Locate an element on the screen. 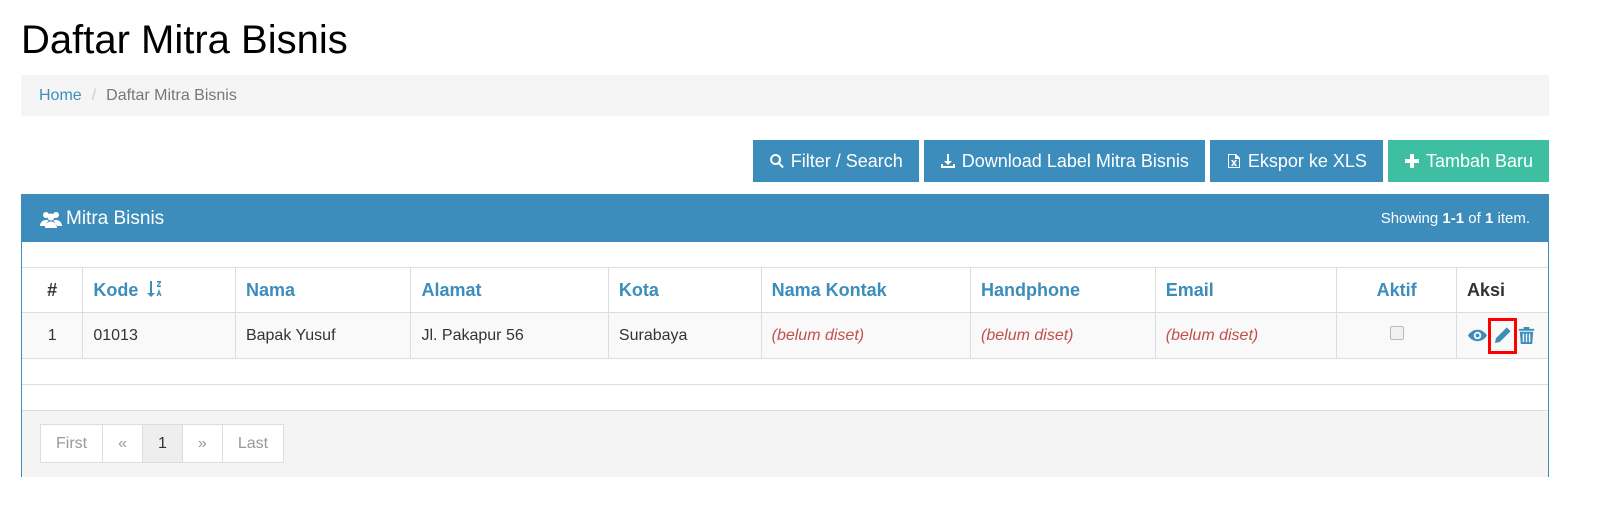  pager-page-1: 1 is located at coordinates (162, 443).